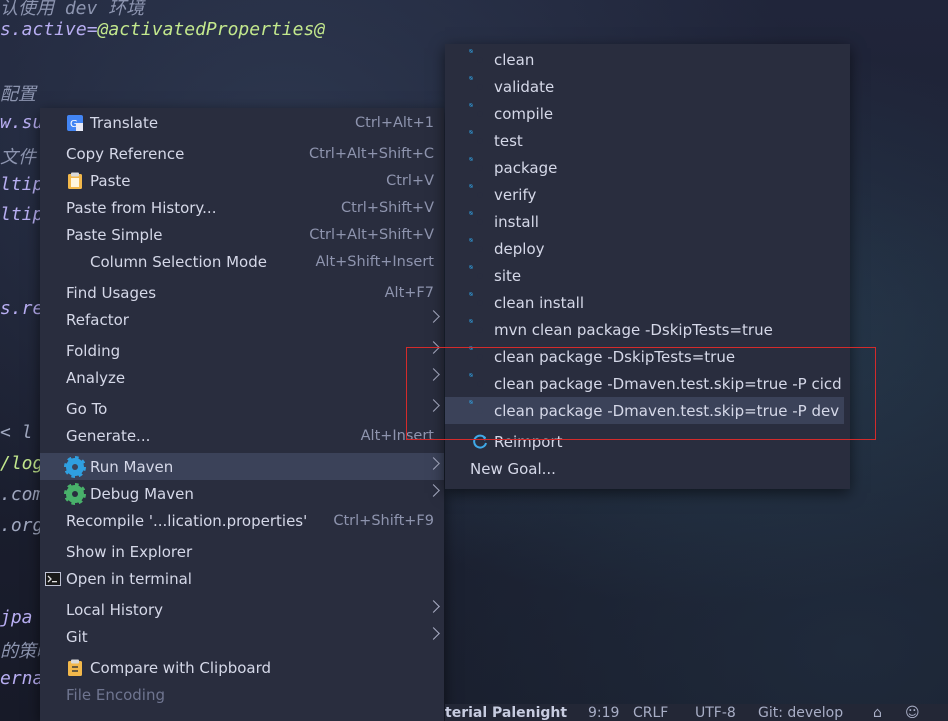  What do you see at coordinates (72, 9) in the screenshot?
I see `code-line: 认使用 dev 环境` at bounding box center [72, 9].